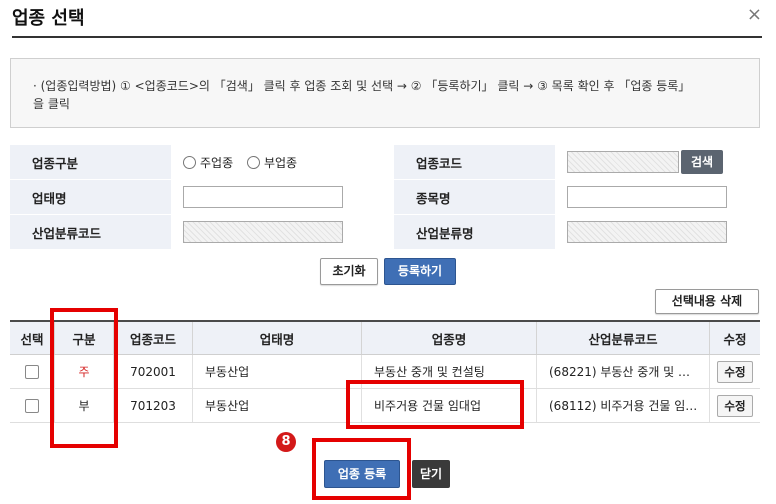 The width and height of the screenshot is (776, 504). I want to click on close-button: 닫기, so click(431, 474).